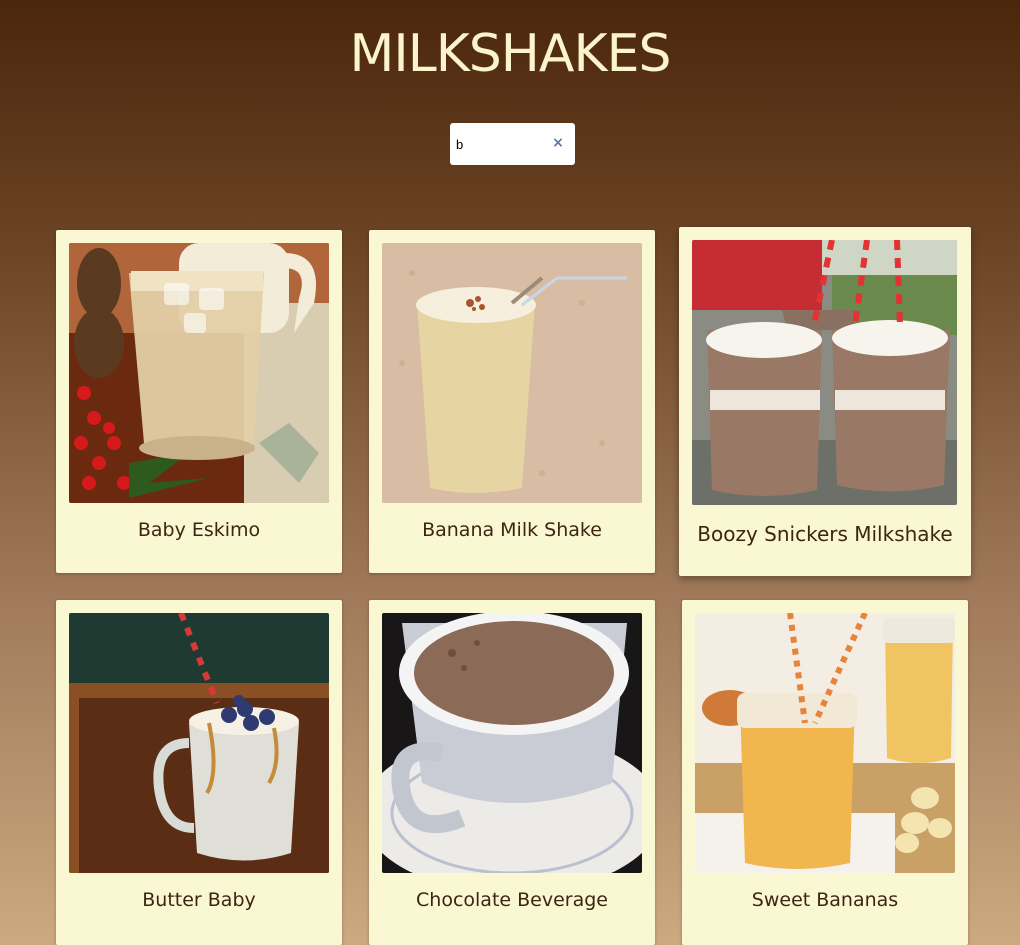  What do you see at coordinates (500, 144) in the screenshot?
I see `search-input` at bounding box center [500, 144].